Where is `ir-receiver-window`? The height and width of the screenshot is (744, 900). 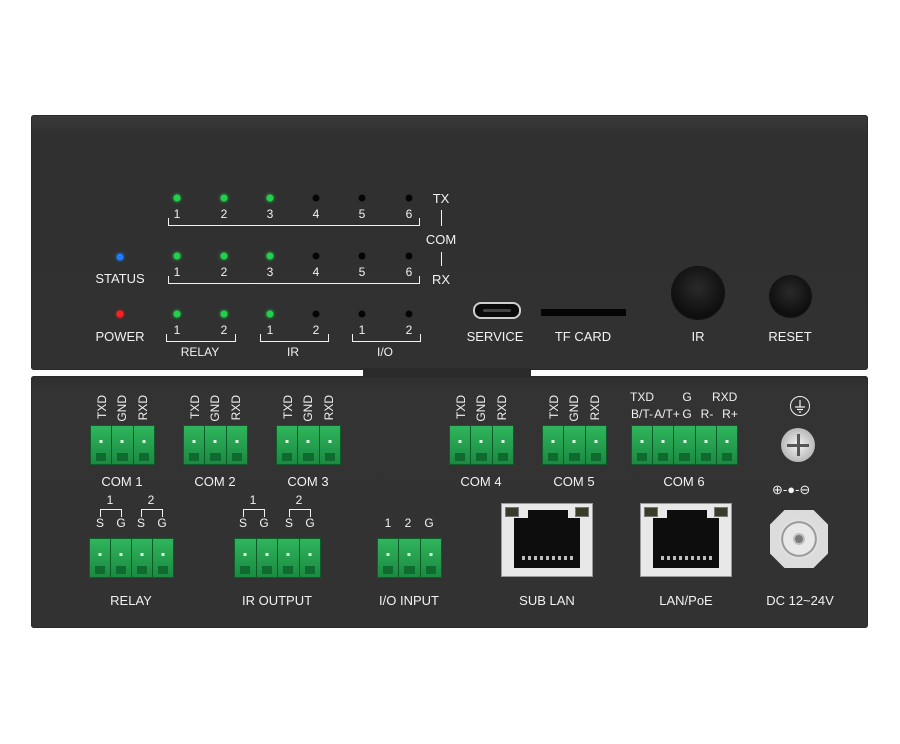 ir-receiver-window is located at coordinates (698, 293).